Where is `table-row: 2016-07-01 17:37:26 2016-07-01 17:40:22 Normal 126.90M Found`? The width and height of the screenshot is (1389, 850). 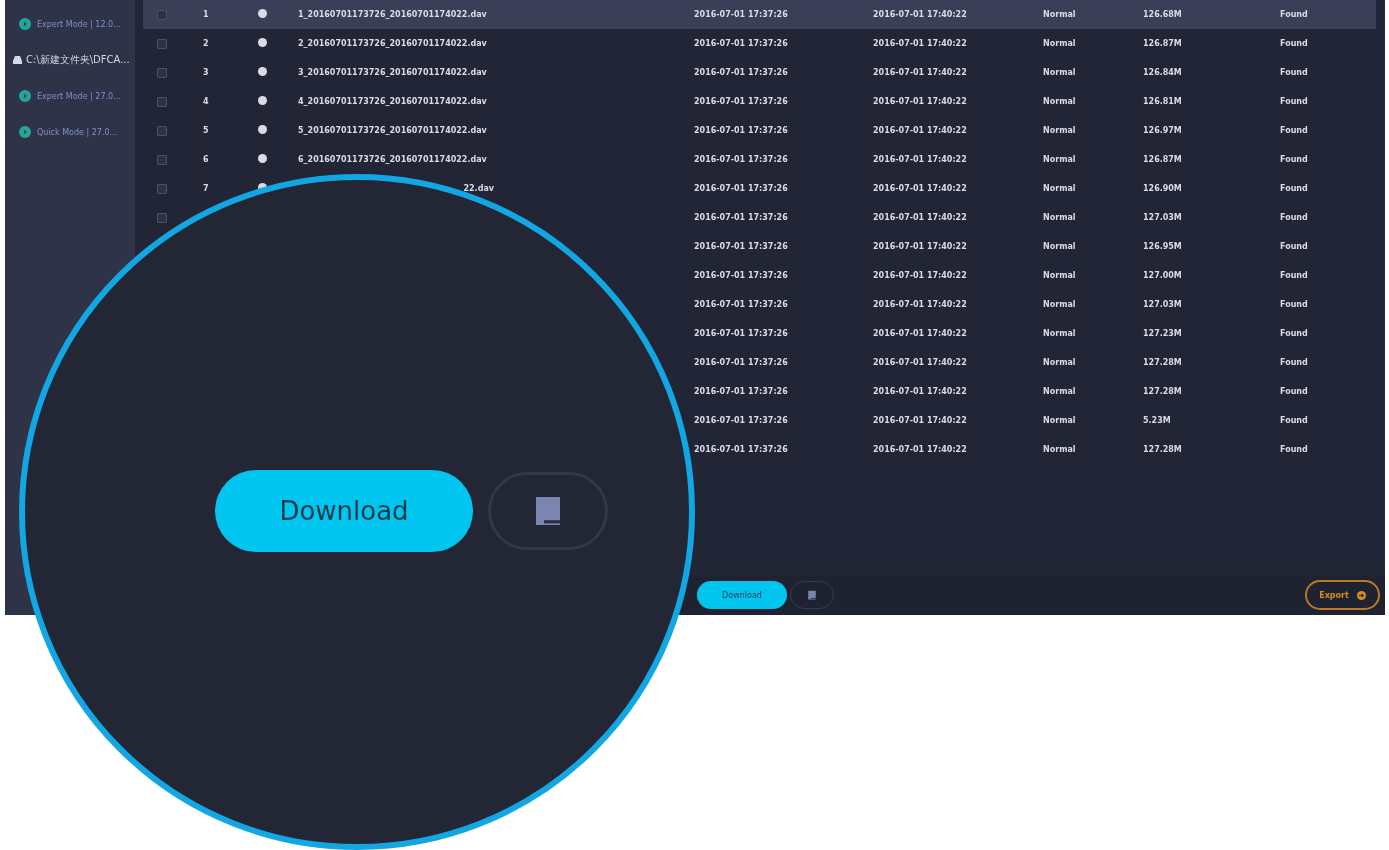 table-row: 2016-07-01 17:37:26 2016-07-01 17:40:22 Normal 126.90M Found is located at coordinates (1035, 188).